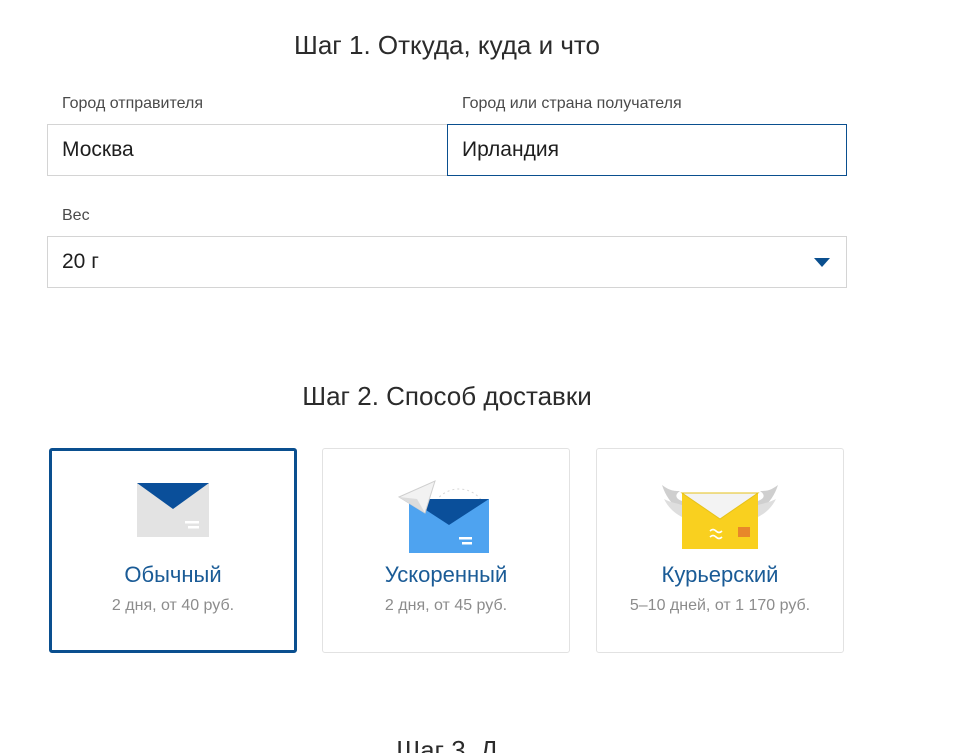 The image size is (955, 753). Describe the element at coordinates (173, 514) in the screenshot. I see `envelope-icon` at that location.